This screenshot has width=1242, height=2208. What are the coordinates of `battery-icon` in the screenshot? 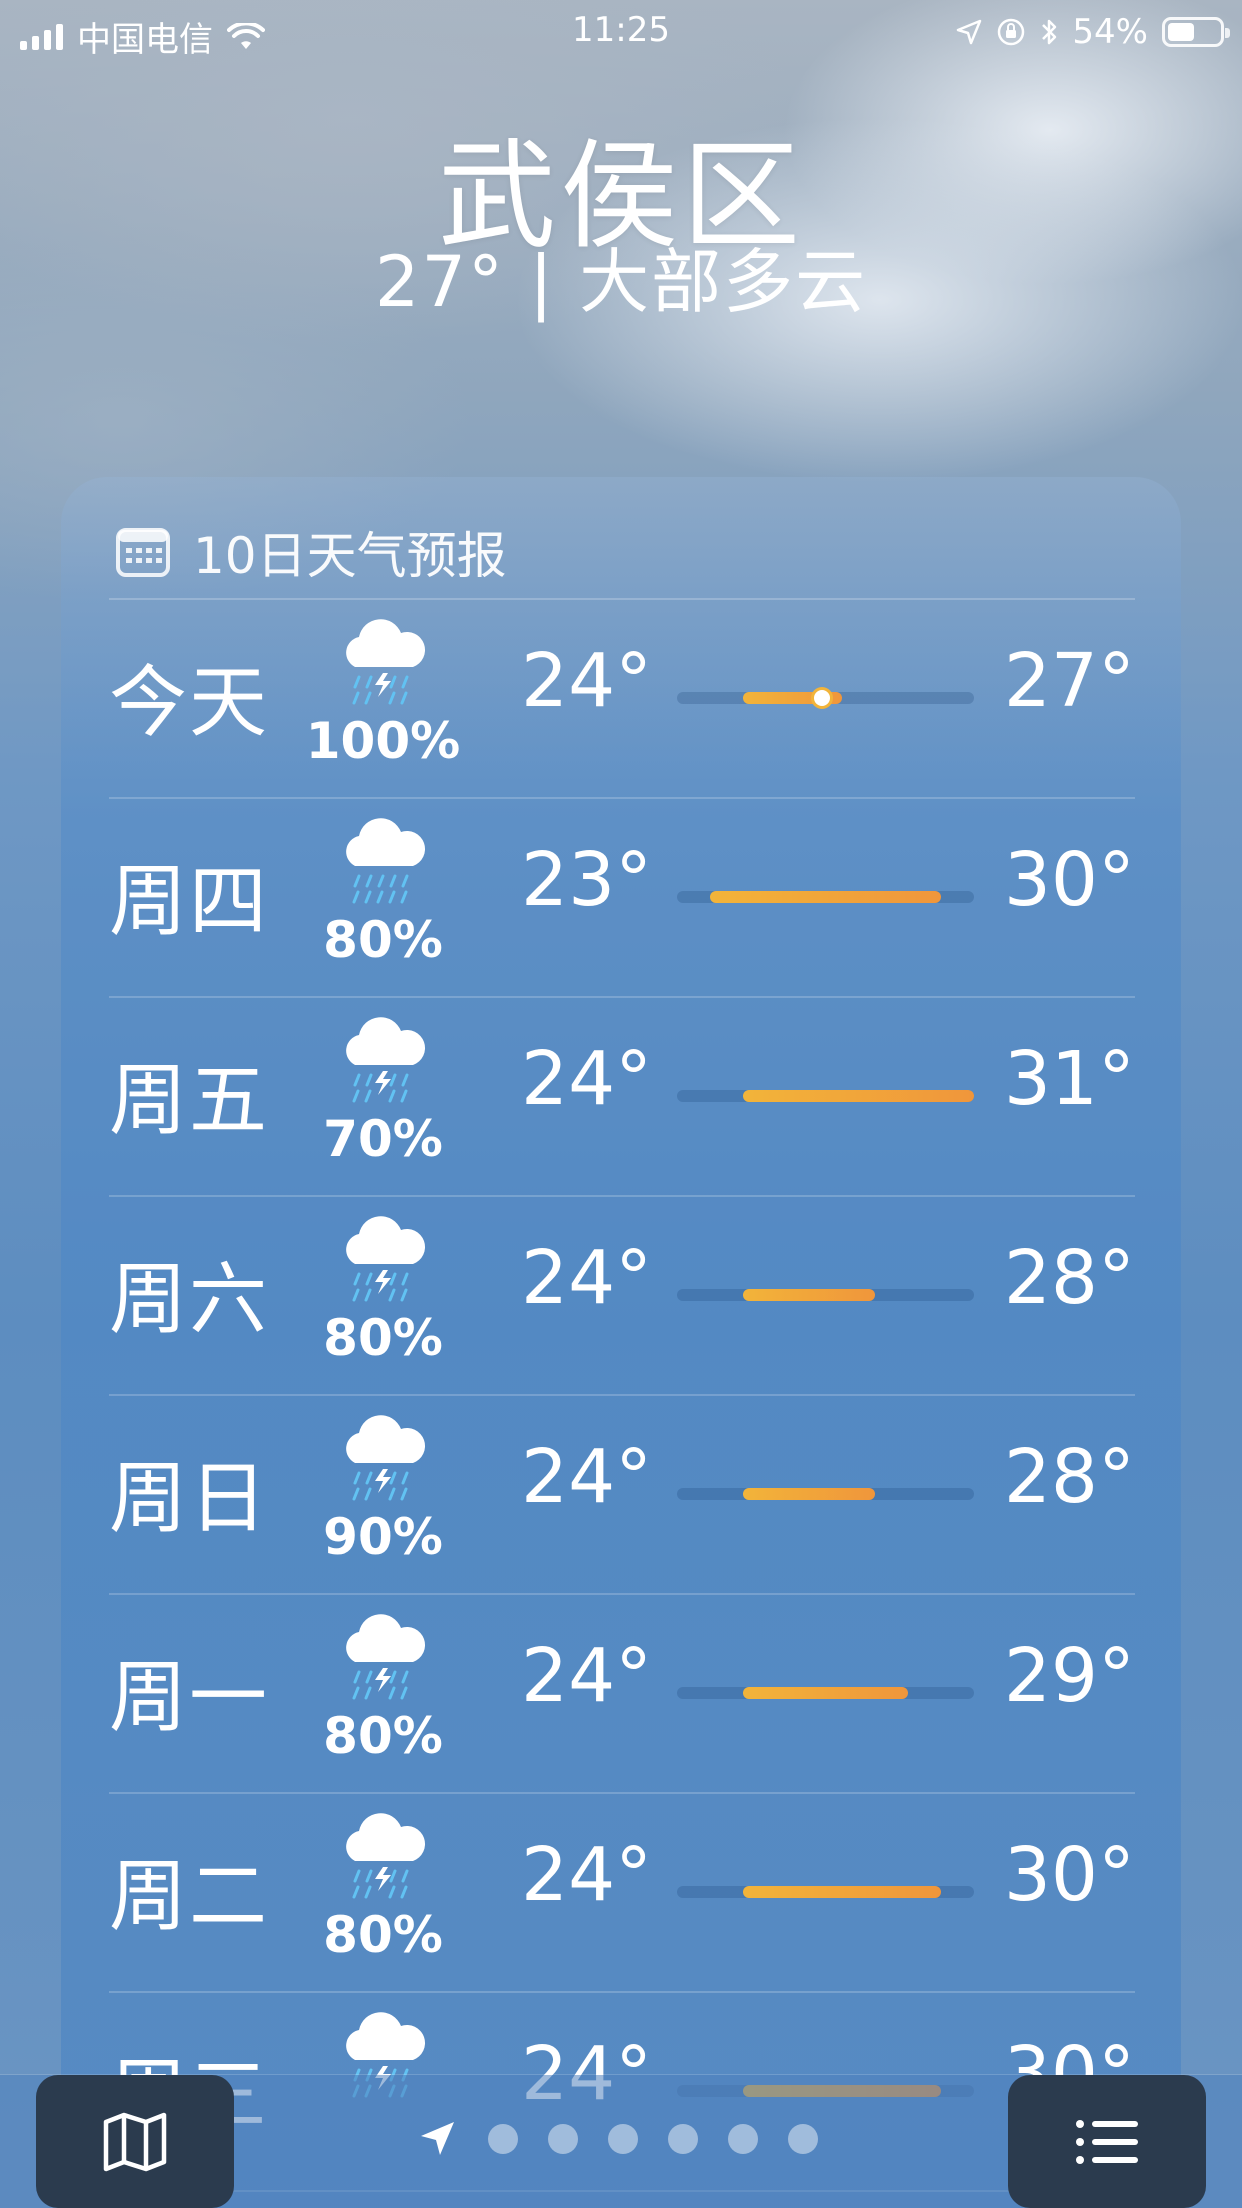 It's located at (1196, 32).